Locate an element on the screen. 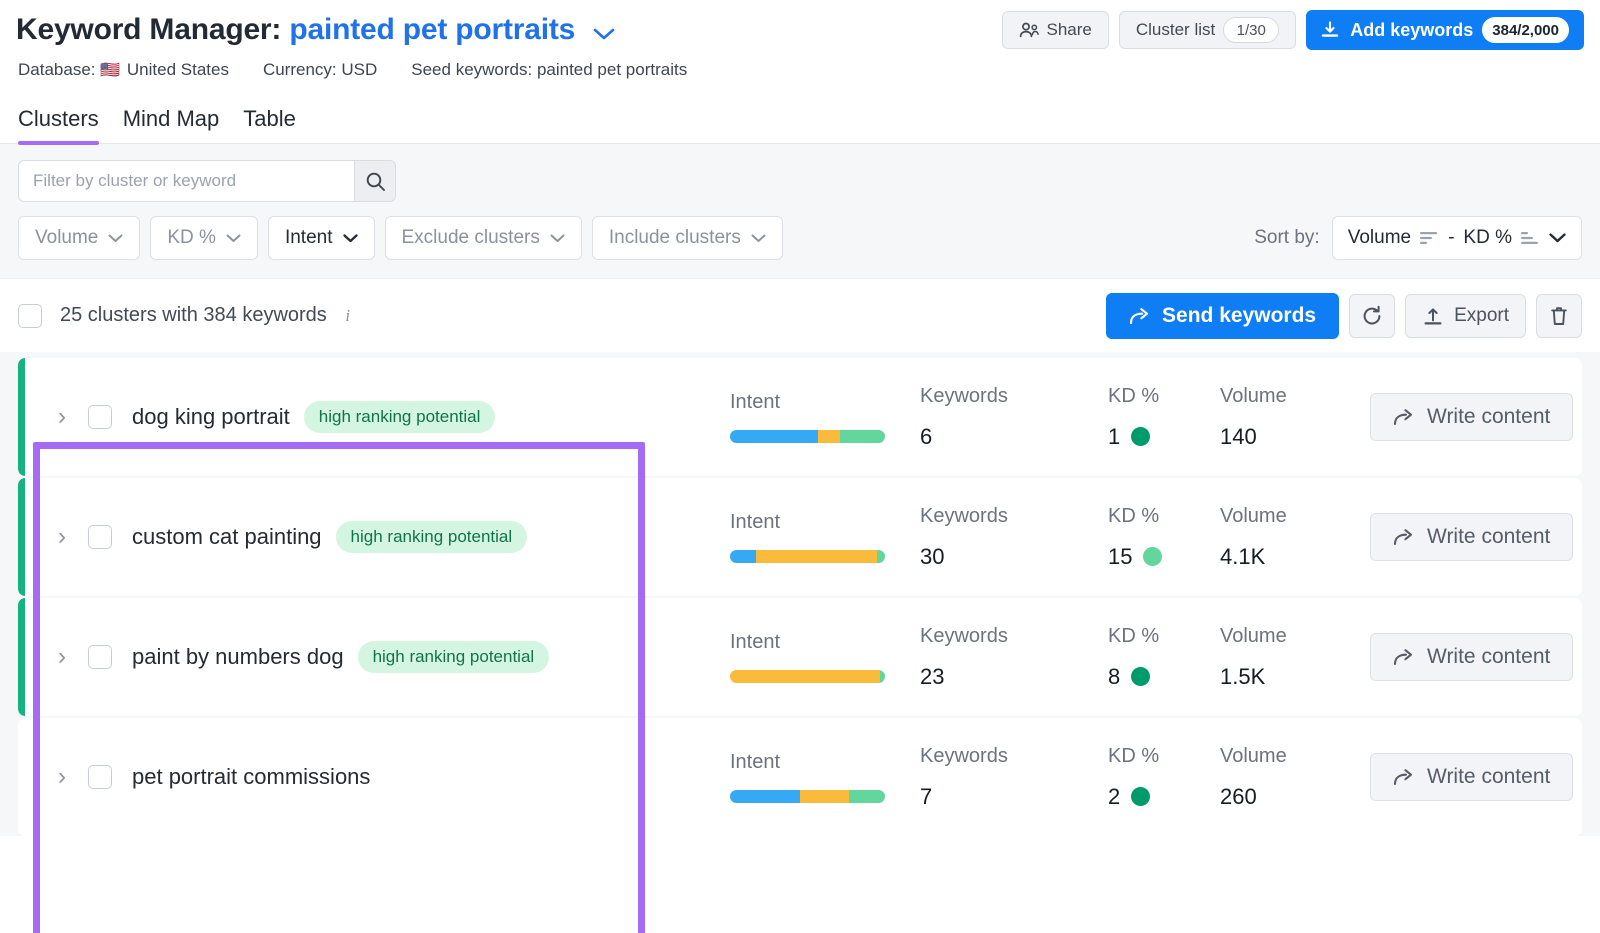 The width and height of the screenshot is (1600, 933). refresh-button is located at coordinates (1372, 315).